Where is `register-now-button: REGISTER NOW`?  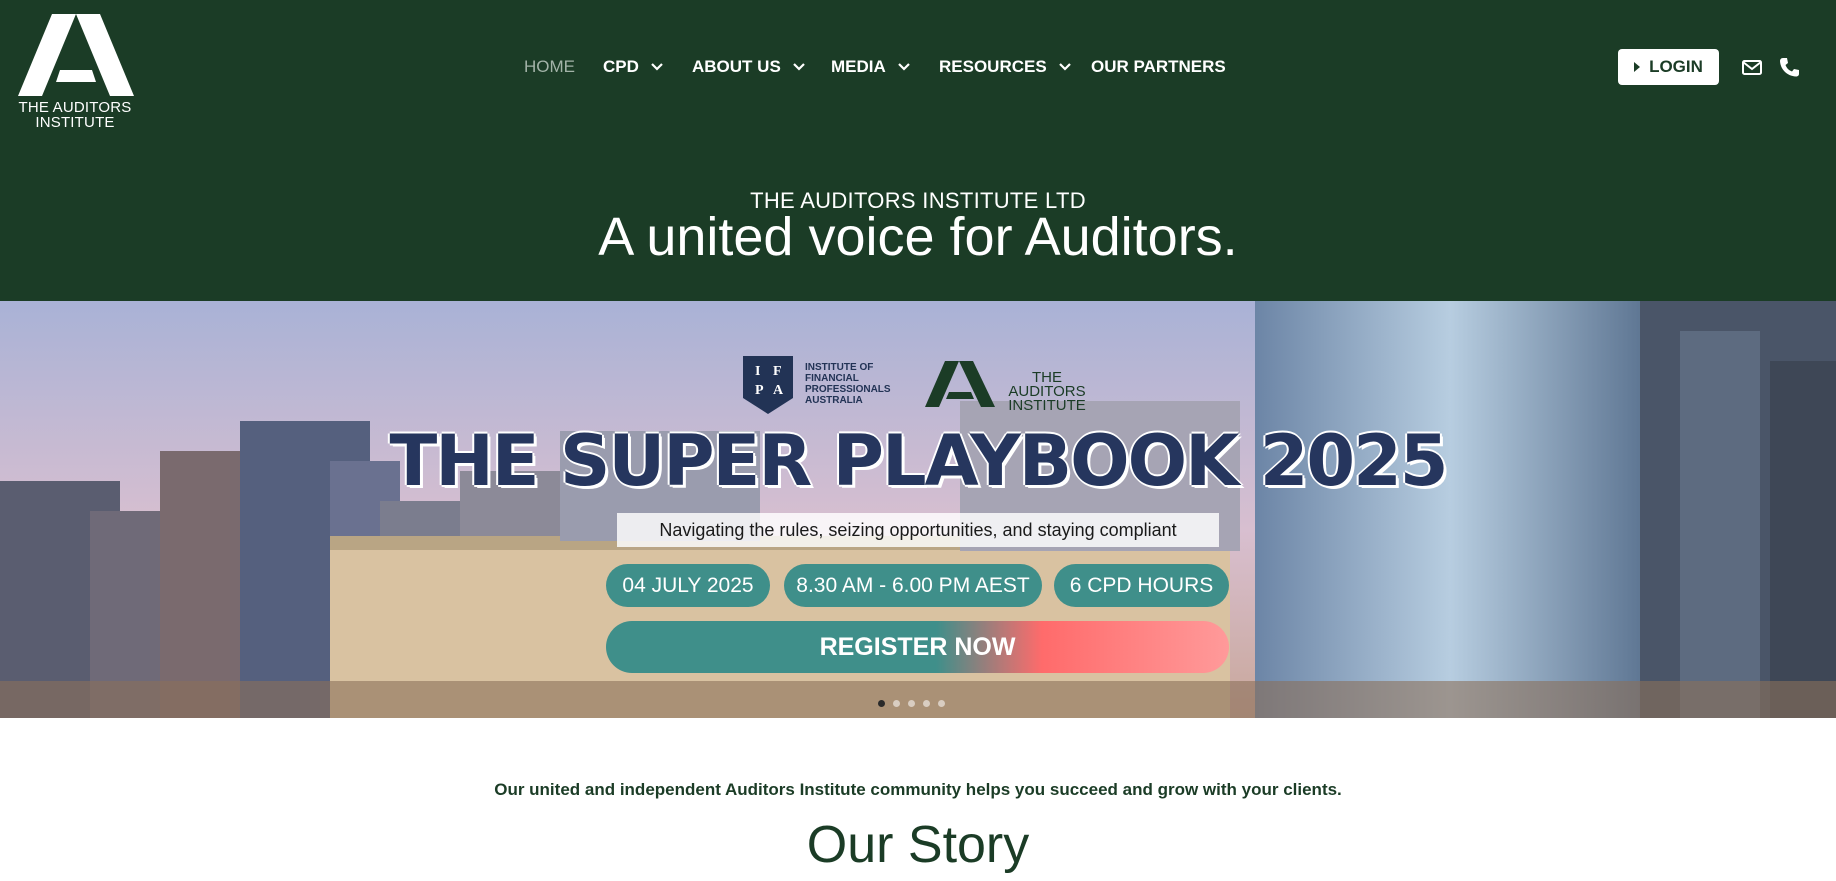
register-now-button: REGISTER NOW is located at coordinates (917, 647).